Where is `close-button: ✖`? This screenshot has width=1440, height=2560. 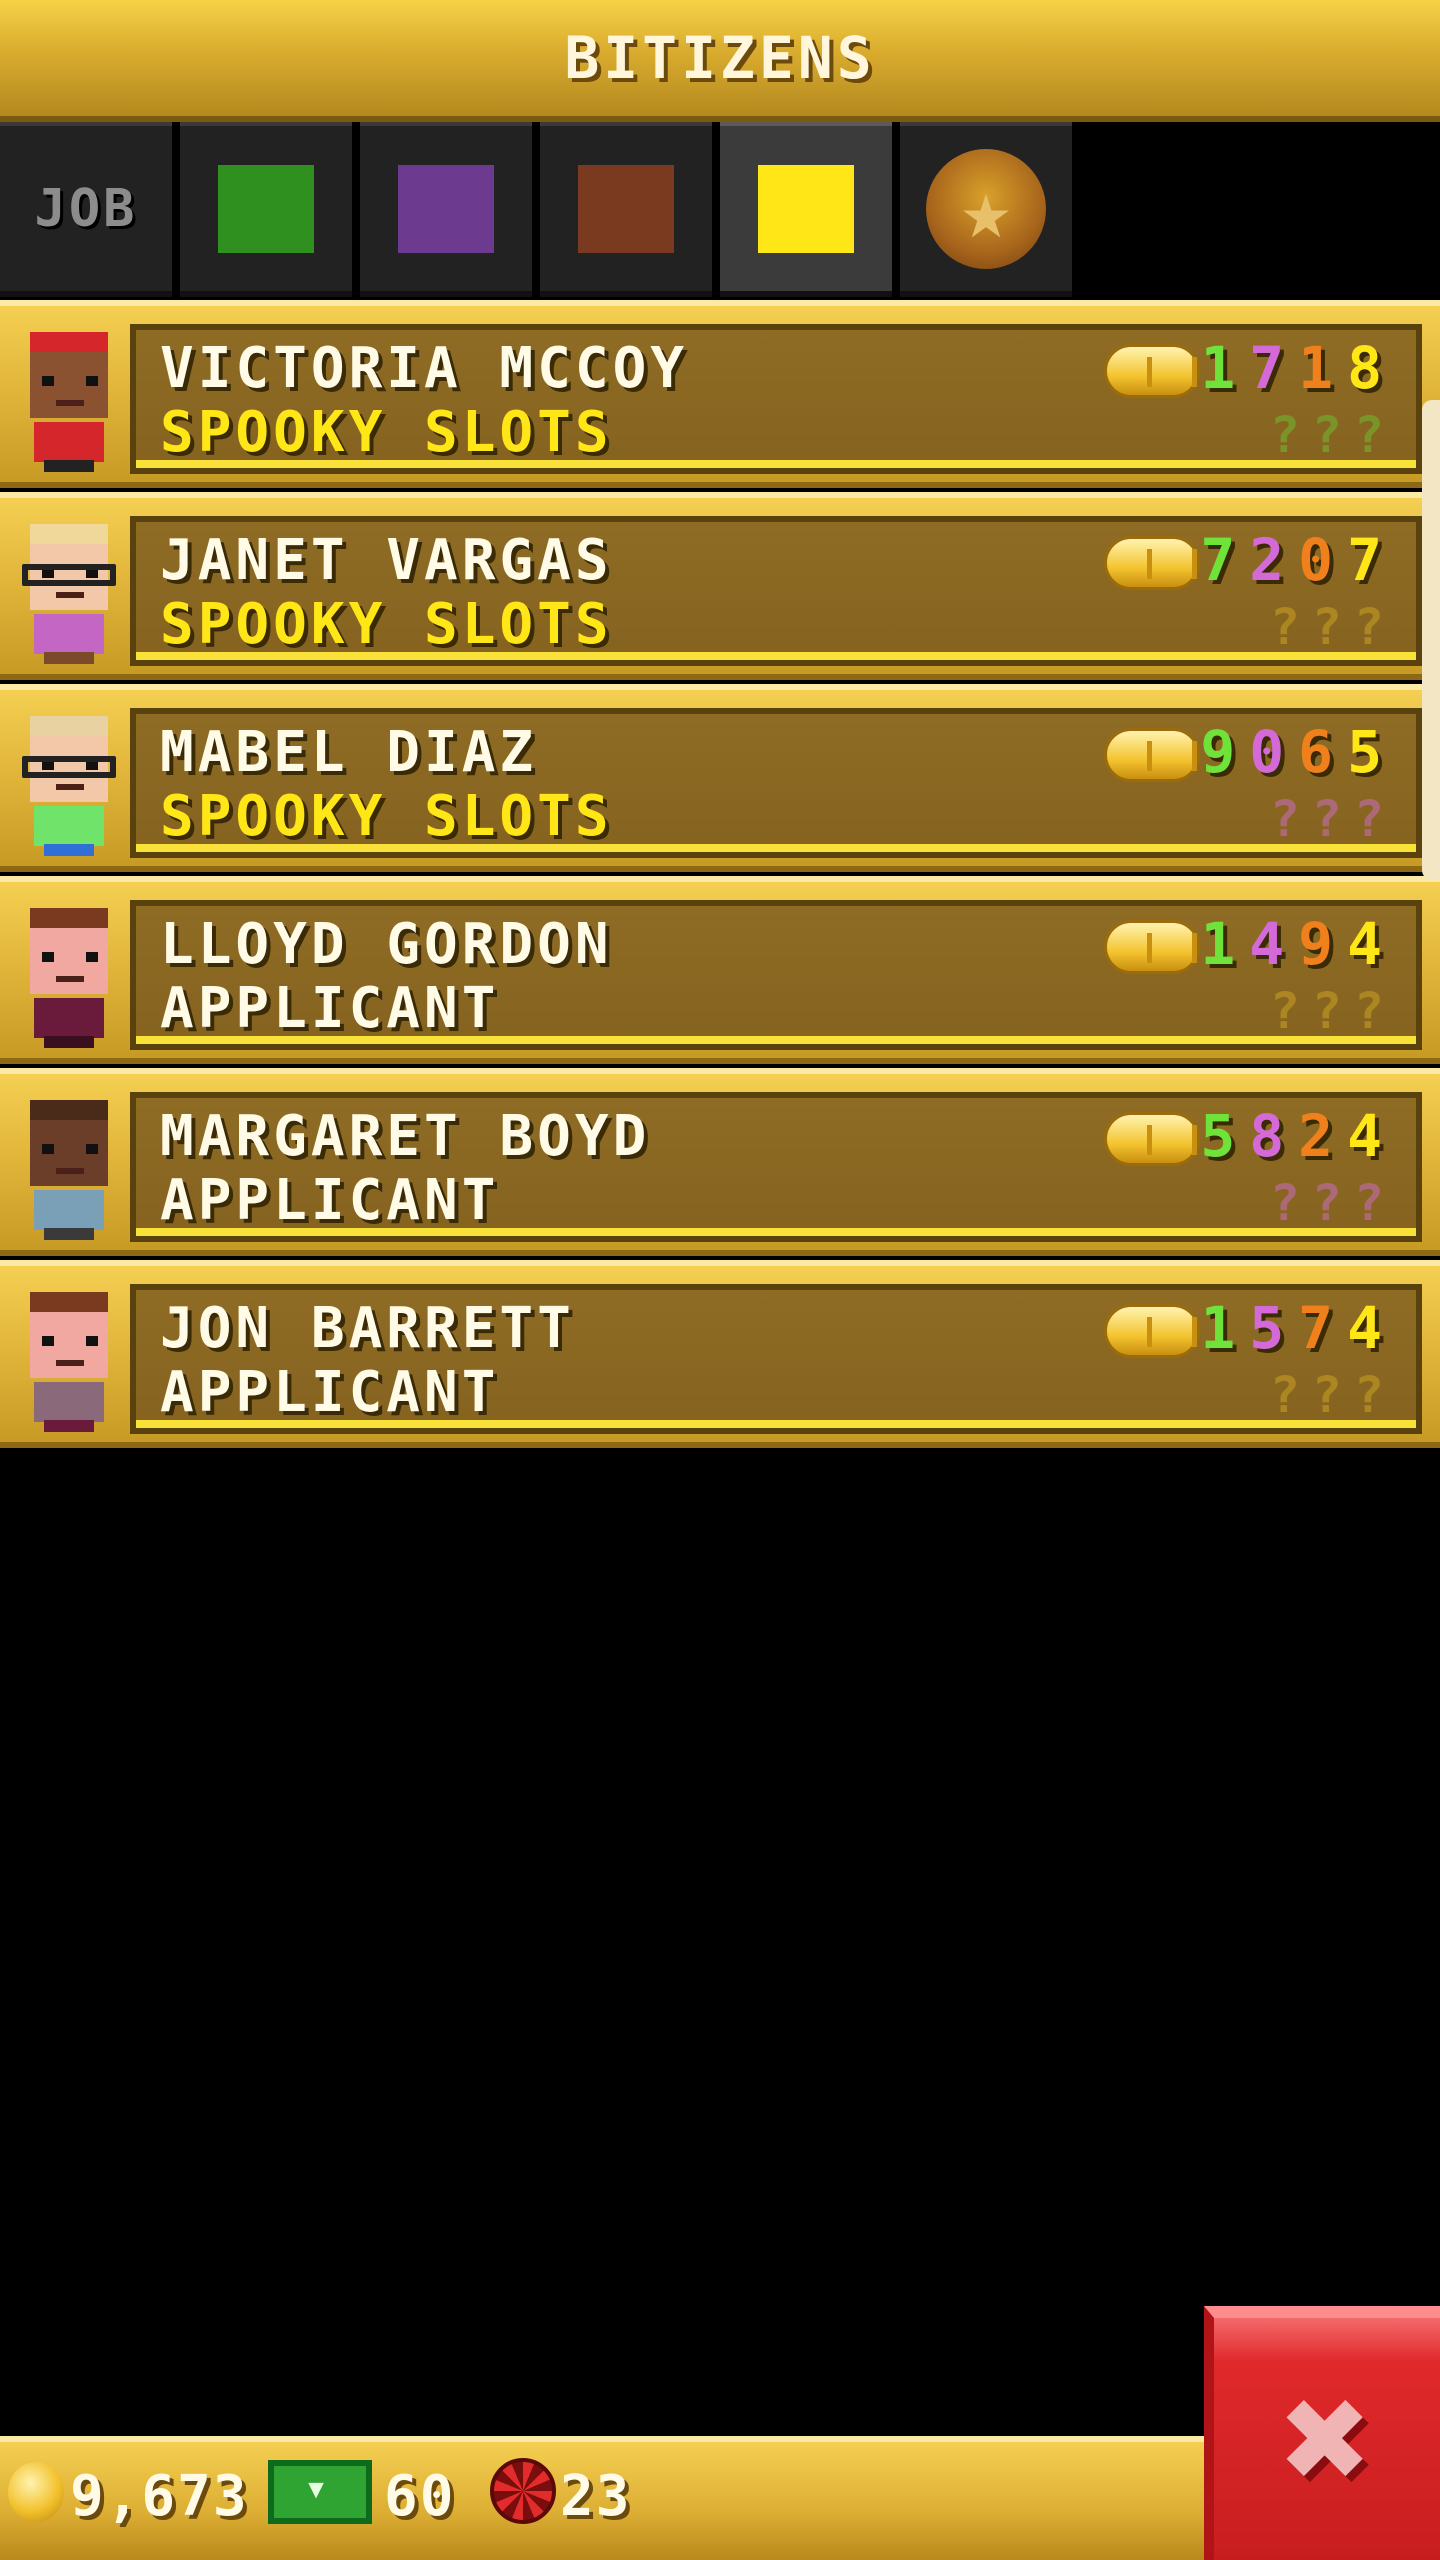 close-button: ✖ is located at coordinates (1322, 2433).